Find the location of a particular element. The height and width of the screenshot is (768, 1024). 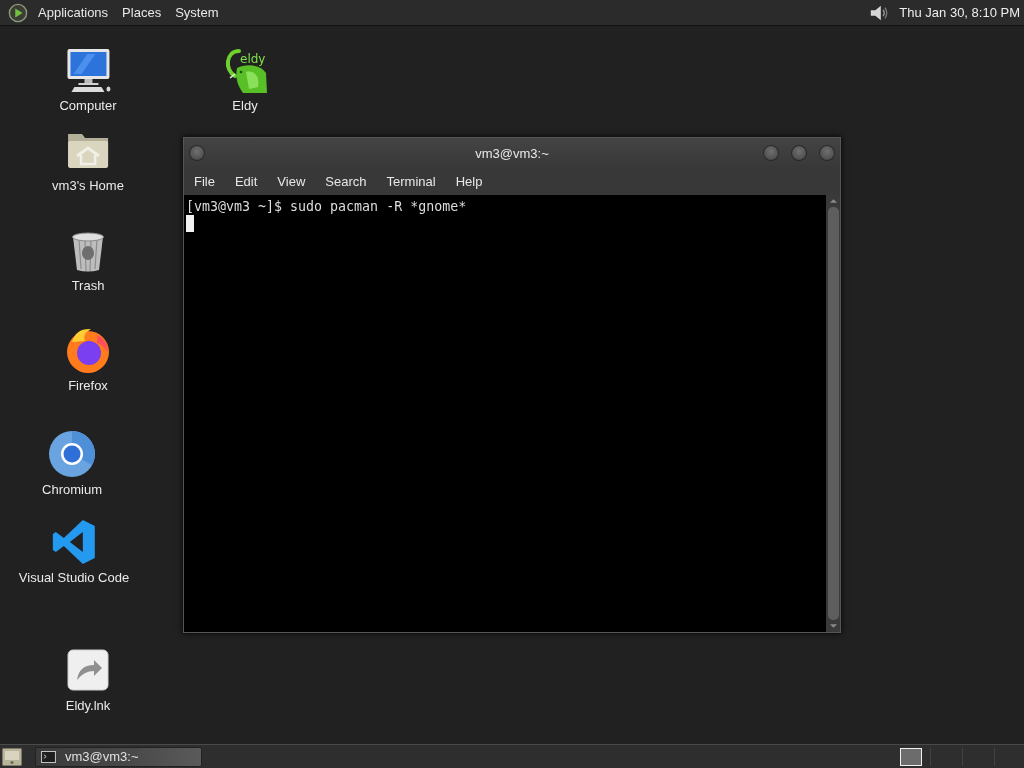

desktop-icon: Computer is located at coordinates (88, 79).